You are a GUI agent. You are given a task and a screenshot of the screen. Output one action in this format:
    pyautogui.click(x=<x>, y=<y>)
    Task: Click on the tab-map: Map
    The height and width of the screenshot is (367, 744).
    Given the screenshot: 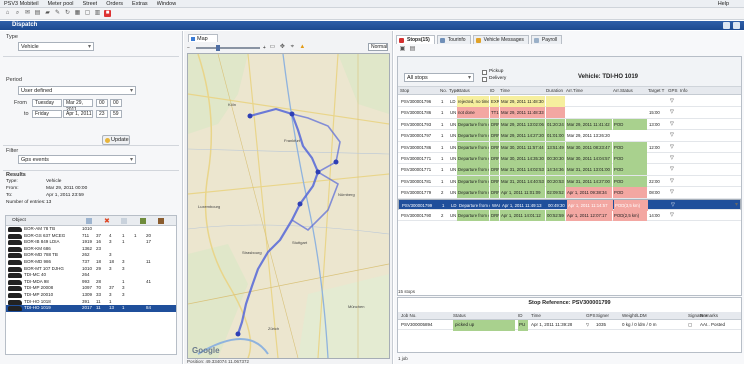 What is the action you would take?
    pyautogui.click(x=203, y=38)
    